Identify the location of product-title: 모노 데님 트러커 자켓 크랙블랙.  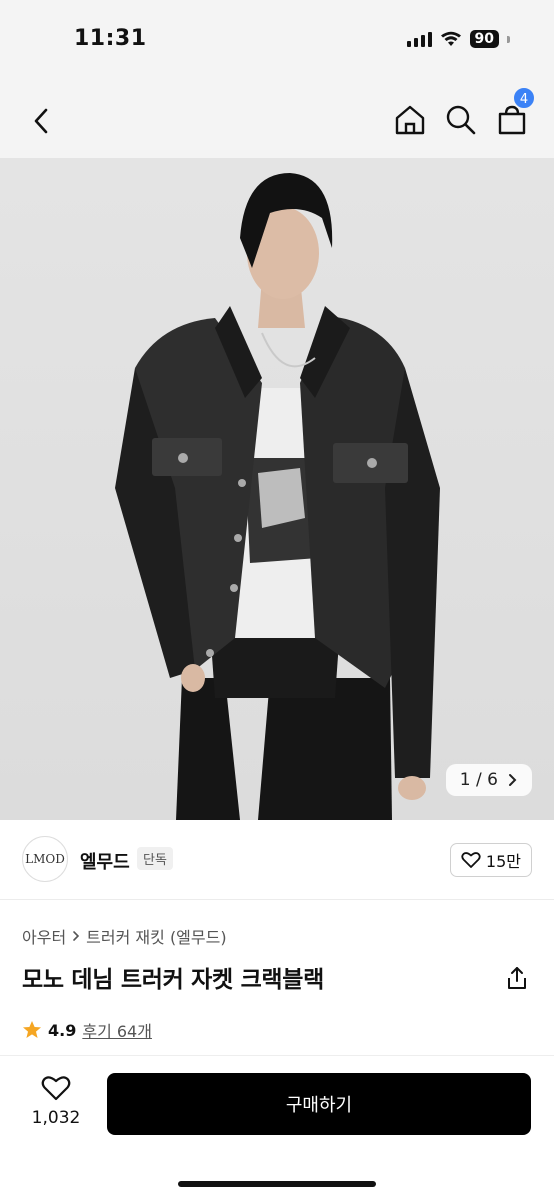
(173, 980).